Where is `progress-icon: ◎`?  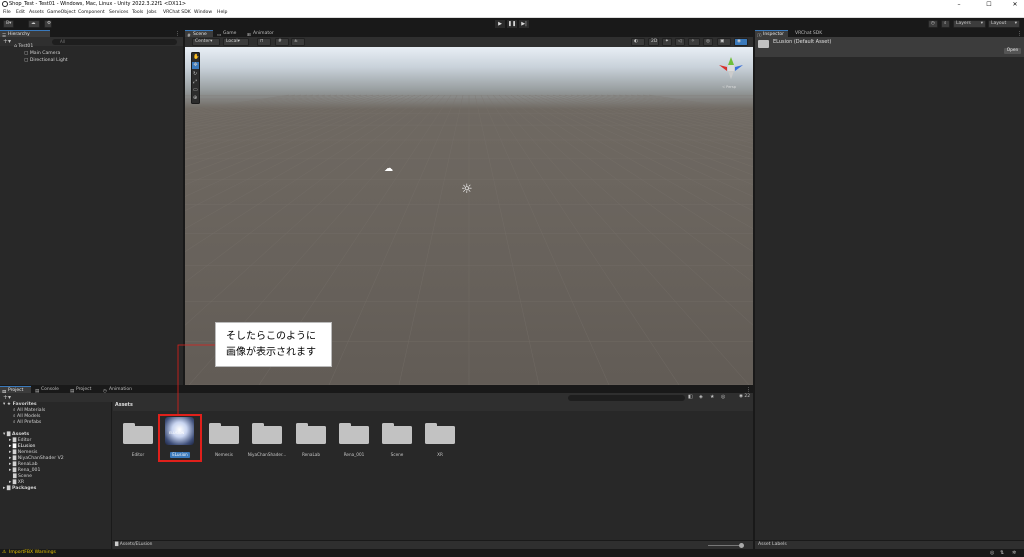 progress-icon: ◎ is located at coordinates (992, 553).